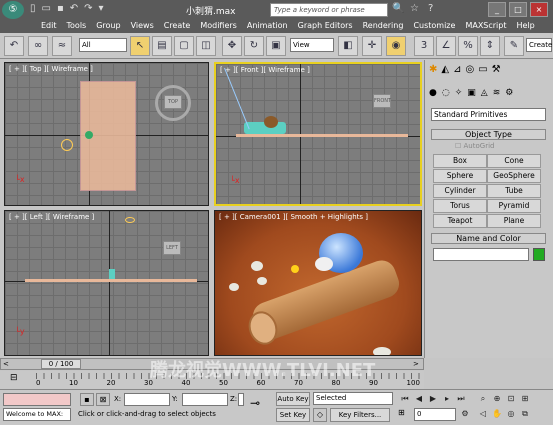 The image size is (553, 425). Describe the element at coordinates (497, 414) in the screenshot. I see `pan-icon: ✋` at that location.